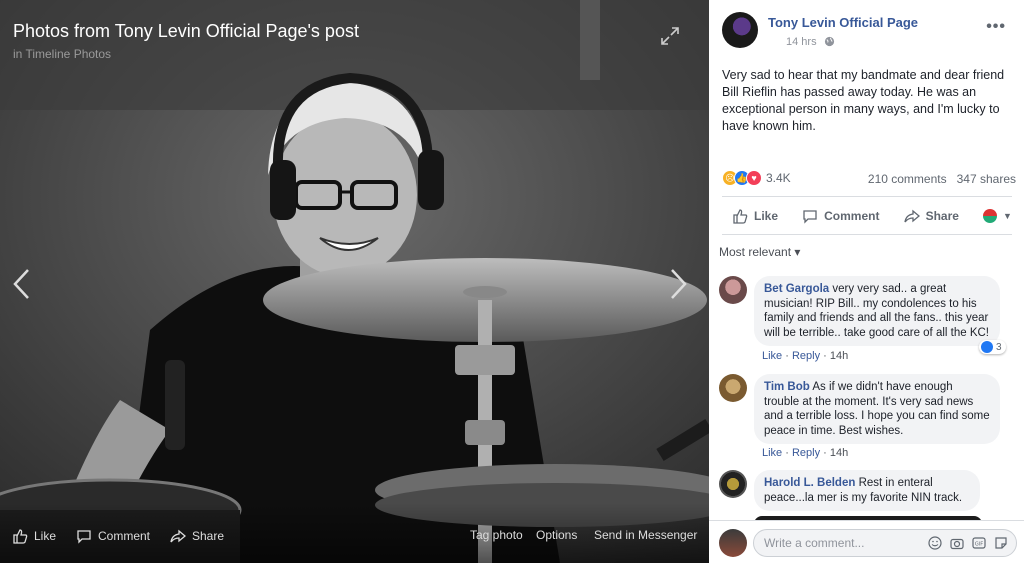 This screenshot has height=563, width=1024. What do you see at coordinates (670, 36) in the screenshot?
I see `expand-icon` at bounding box center [670, 36].